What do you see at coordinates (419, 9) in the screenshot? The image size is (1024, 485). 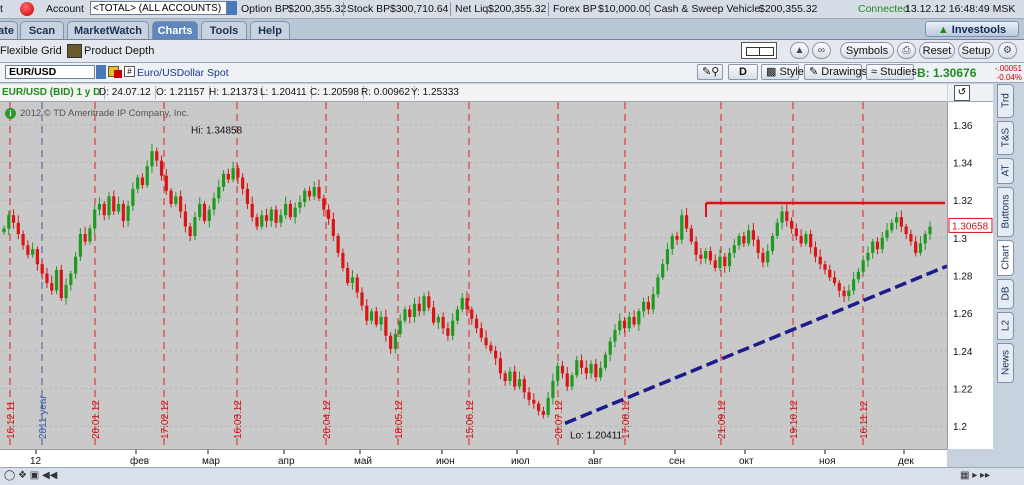 I see `stock-bp-value: $300,710.64` at bounding box center [419, 9].